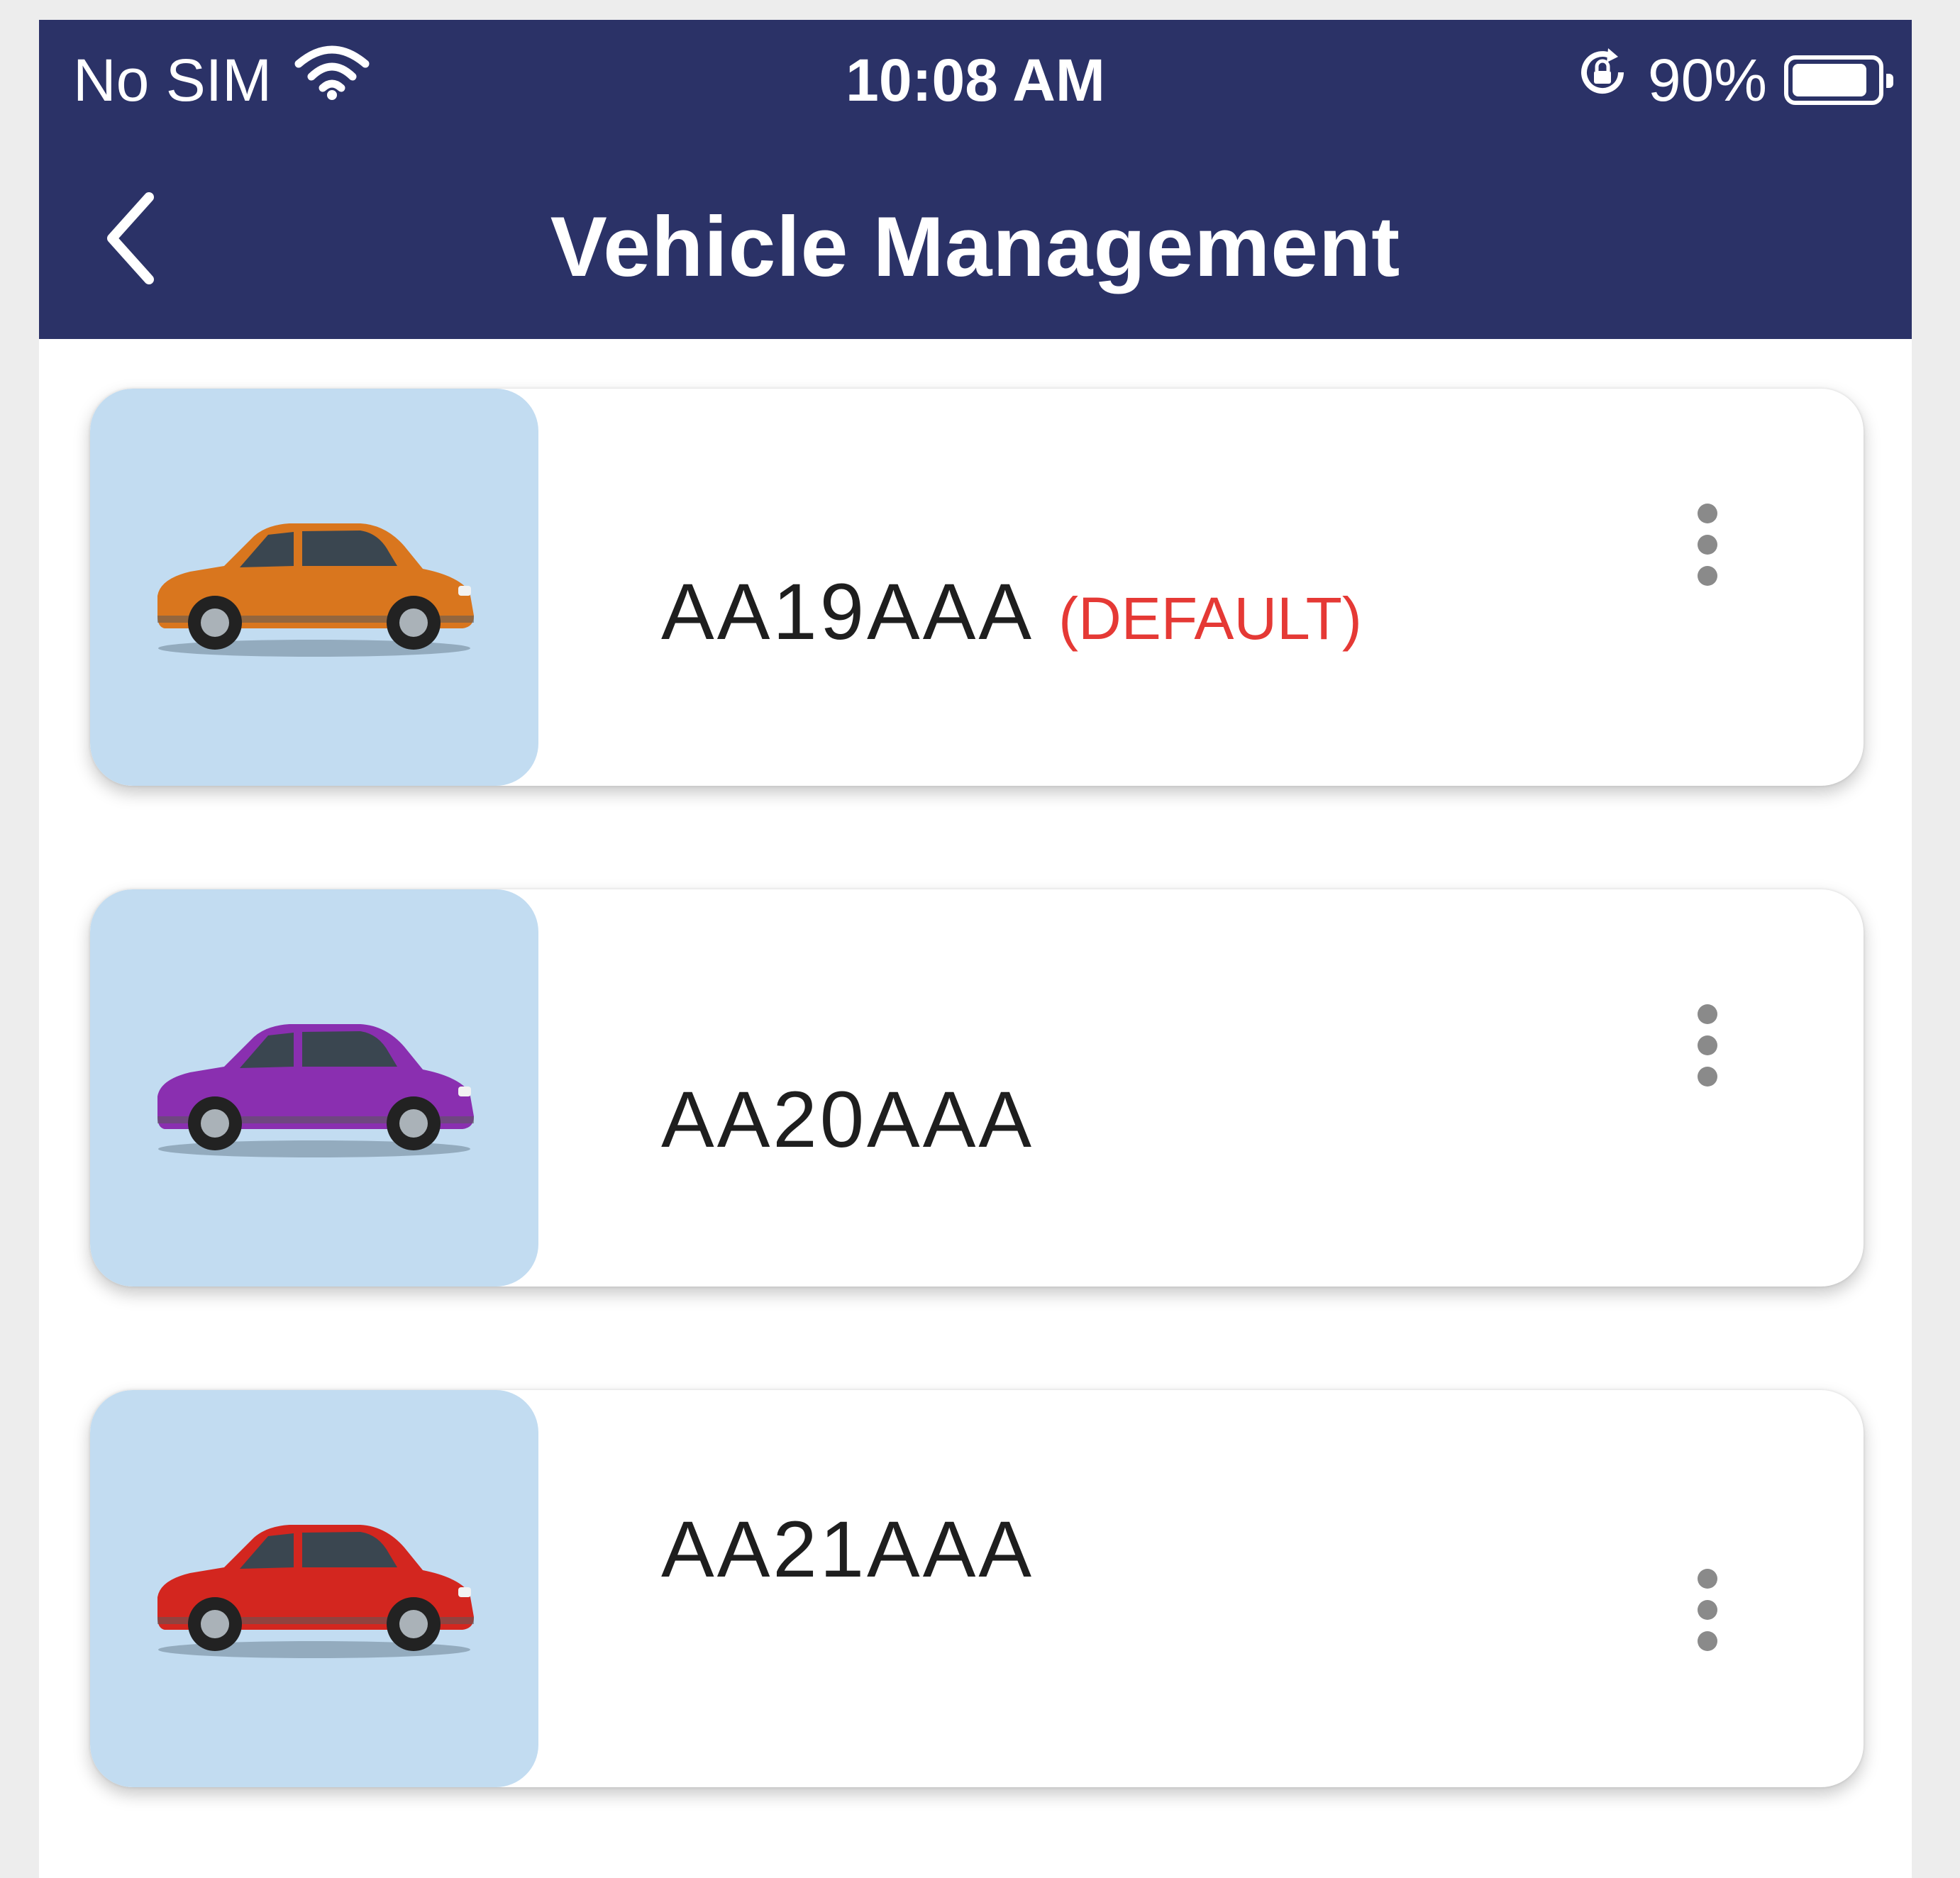  What do you see at coordinates (1602, 80) in the screenshot?
I see `rotation-lock-icon` at bounding box center [1602, 80].